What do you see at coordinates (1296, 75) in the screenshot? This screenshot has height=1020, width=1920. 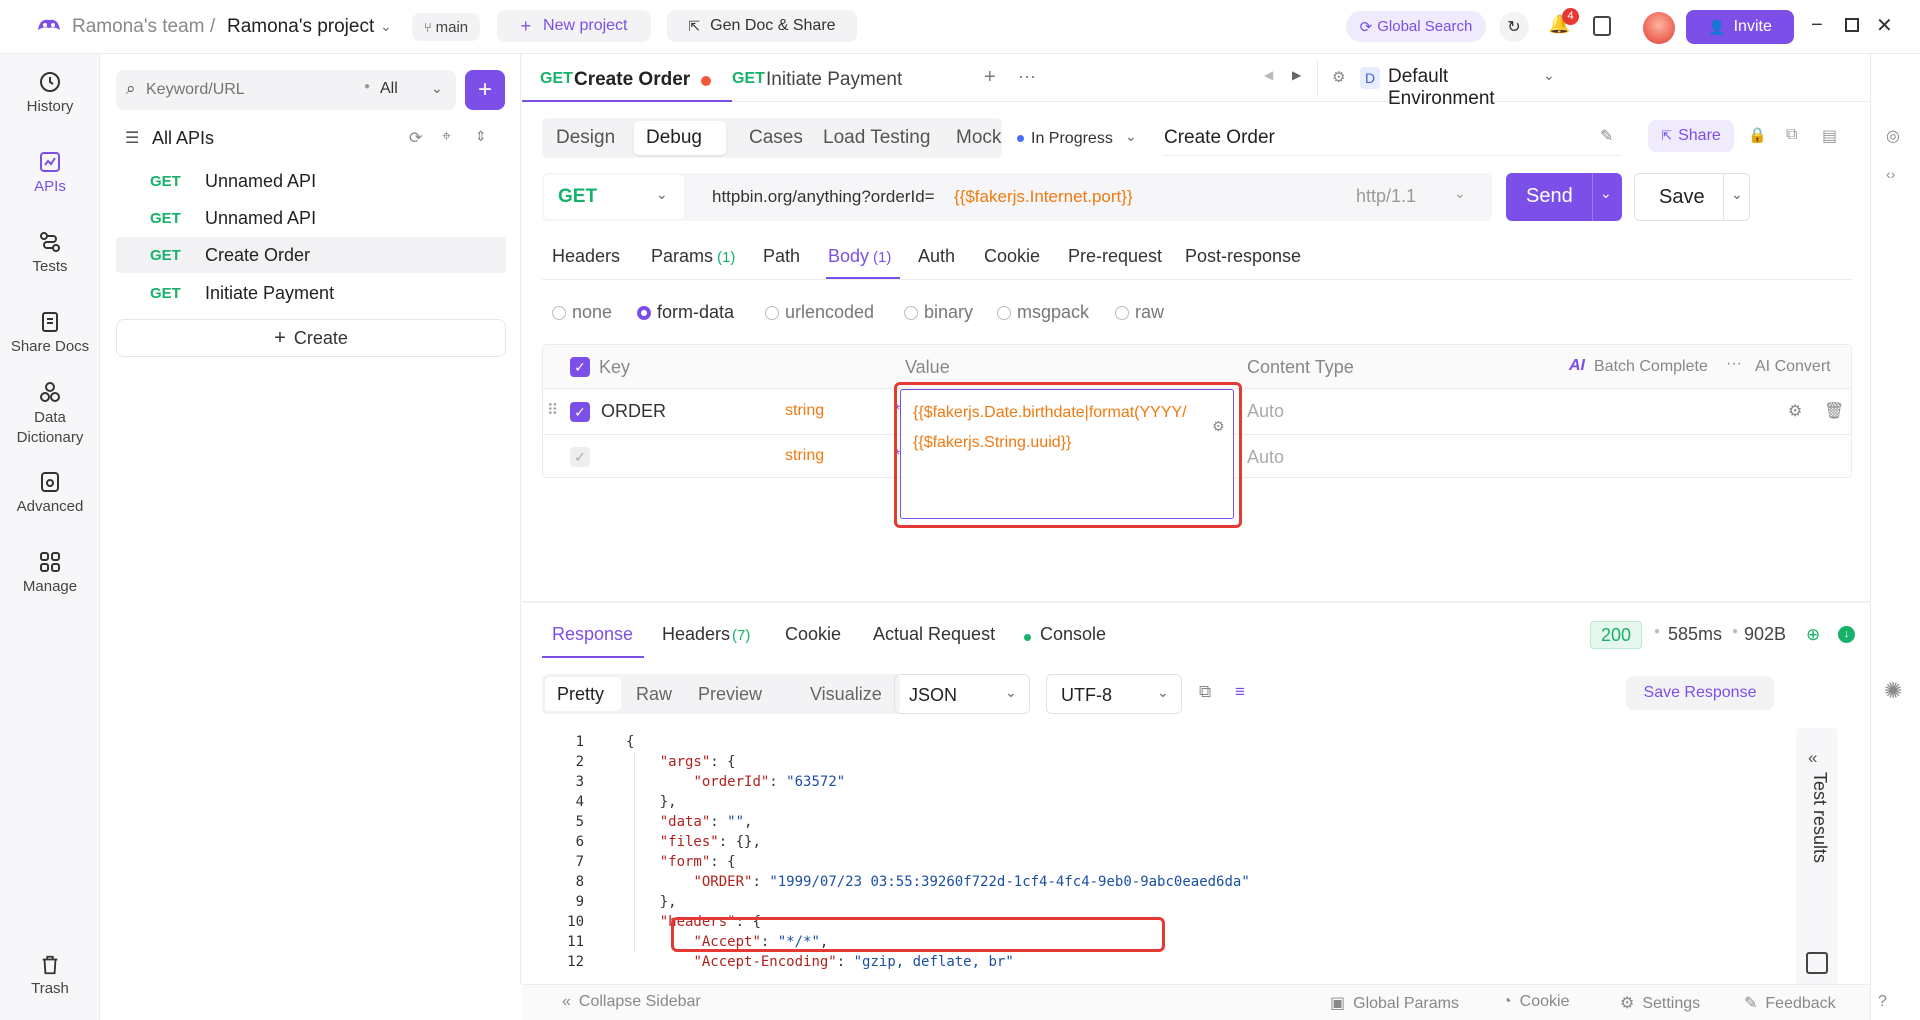 I see `scroll-right-icon: ▶` at bounding box center [1296, 75].